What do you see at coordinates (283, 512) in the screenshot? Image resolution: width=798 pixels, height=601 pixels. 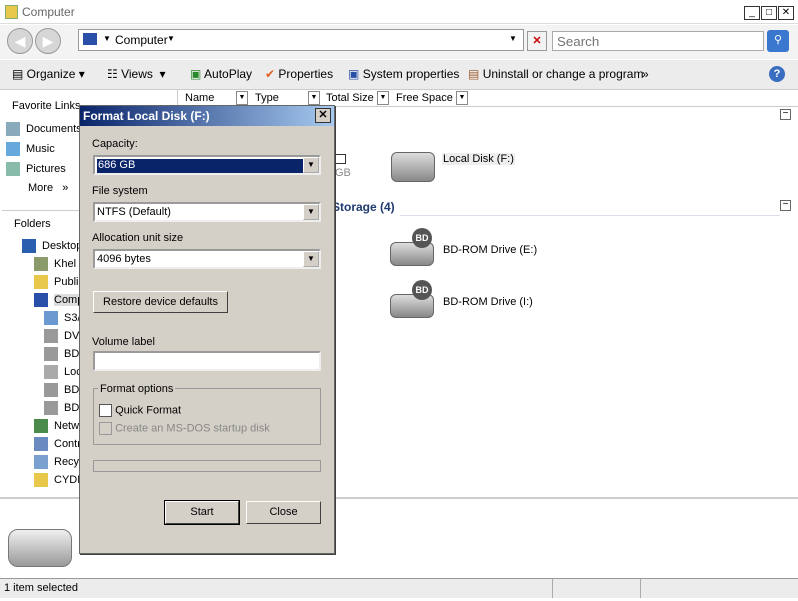 I see `dialog-close-btn: Close` at bounding box center [283, 512].